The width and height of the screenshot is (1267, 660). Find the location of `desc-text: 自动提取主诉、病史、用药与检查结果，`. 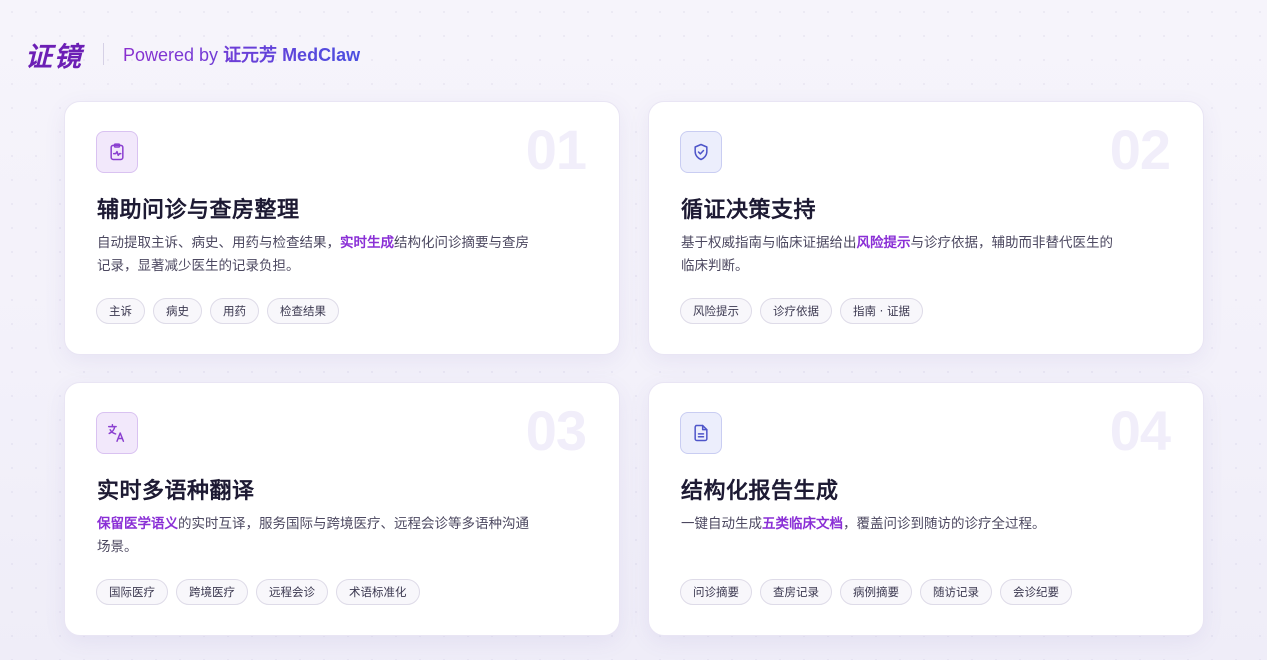

desc-text: 自动提取主诉、病史、用药与检查结果， is located at coordinates (218, 243).